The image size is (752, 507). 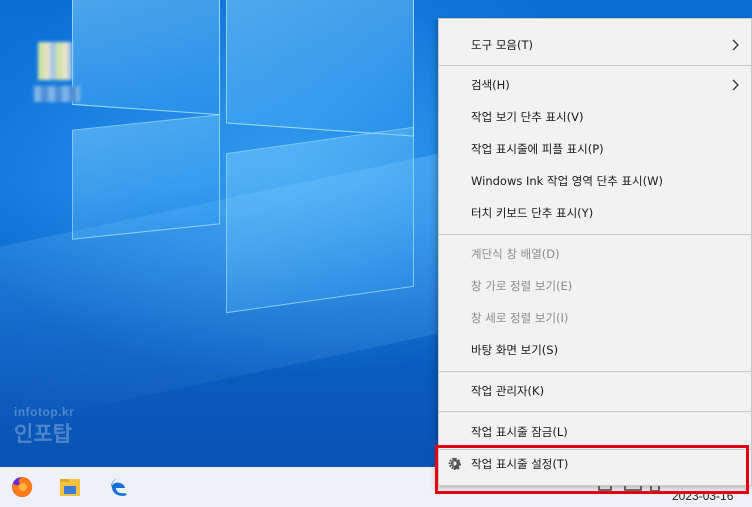 I want to click on menu-item-label: 터치 키보드 단추 표시(Y), so click(x=532, y=213).